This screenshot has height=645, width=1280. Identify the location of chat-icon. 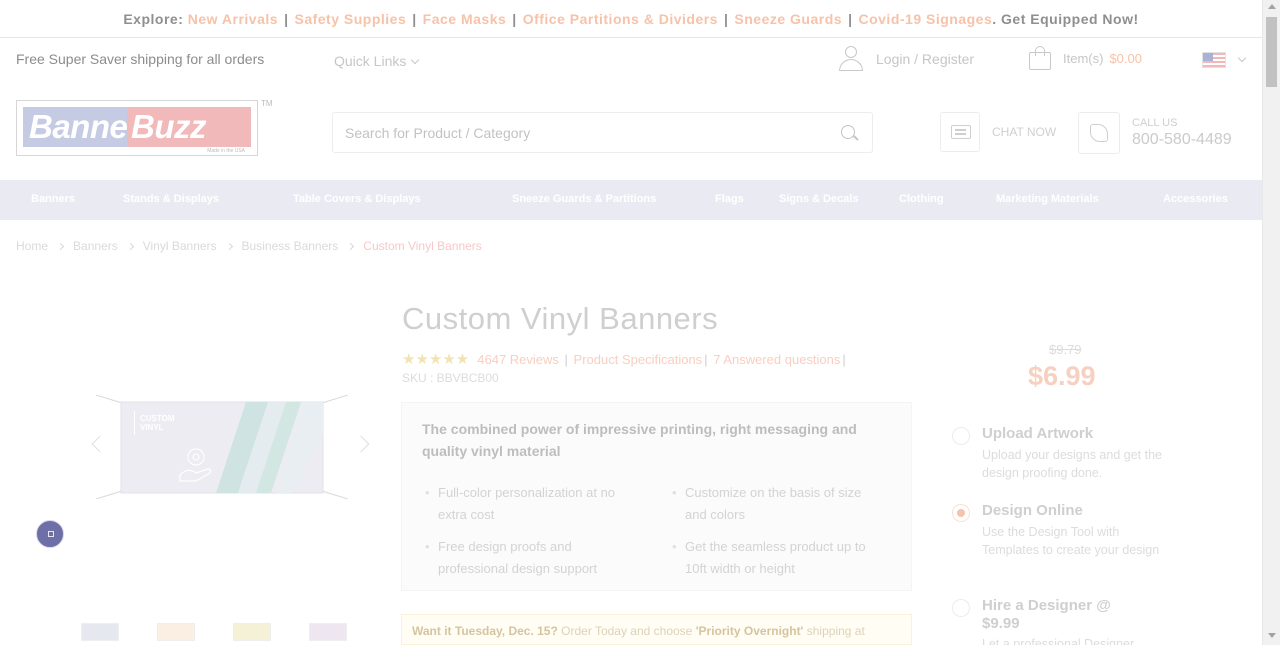
(960, 132).